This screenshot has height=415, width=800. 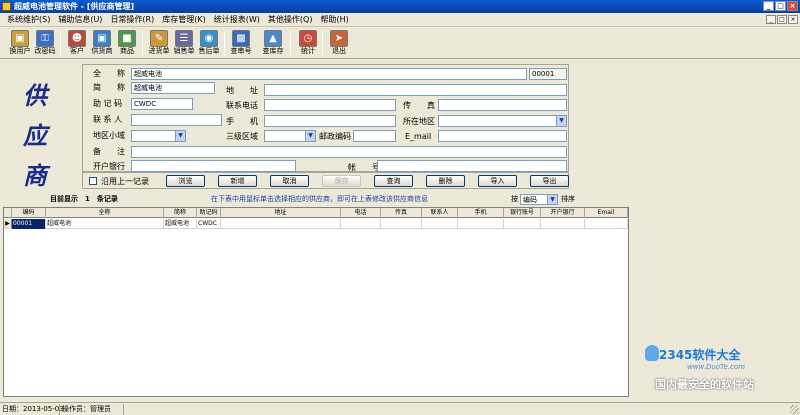 I want to click on phone-field, so click(x=330, y=105).